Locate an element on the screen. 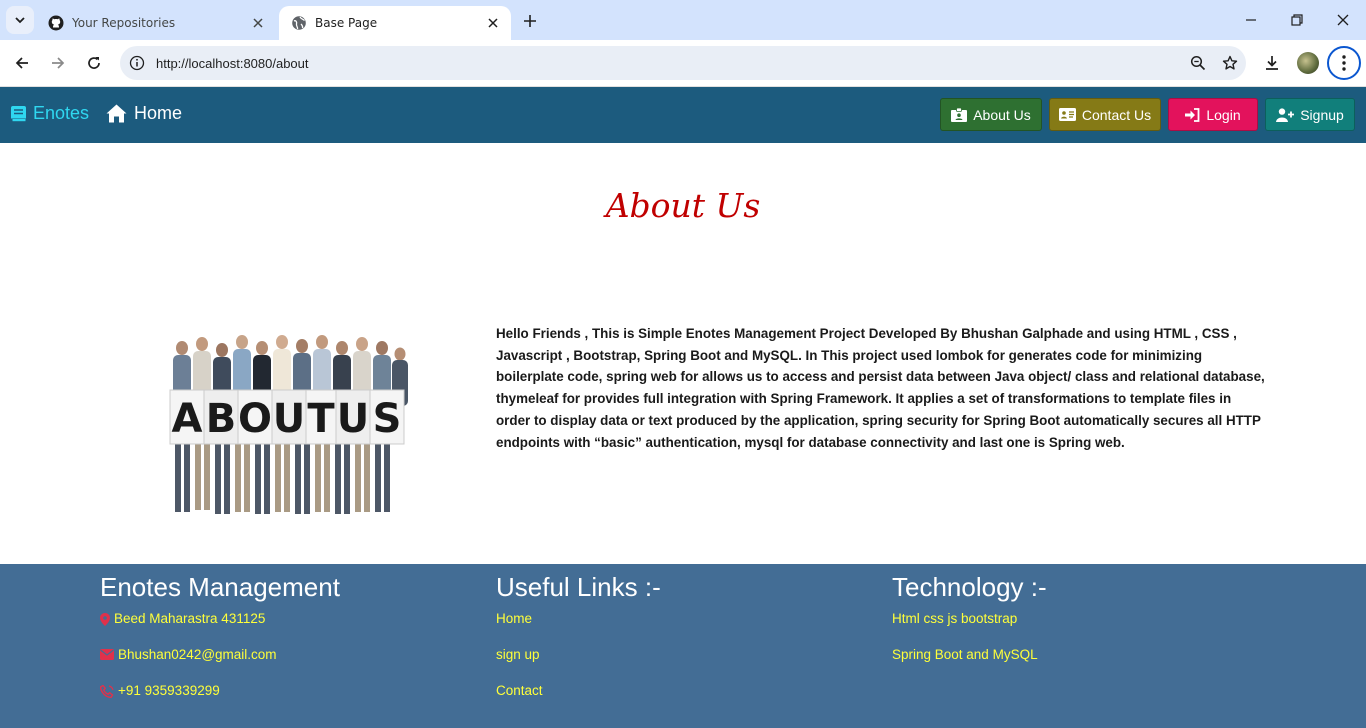  forward-button is located at coordinates (58, 63).